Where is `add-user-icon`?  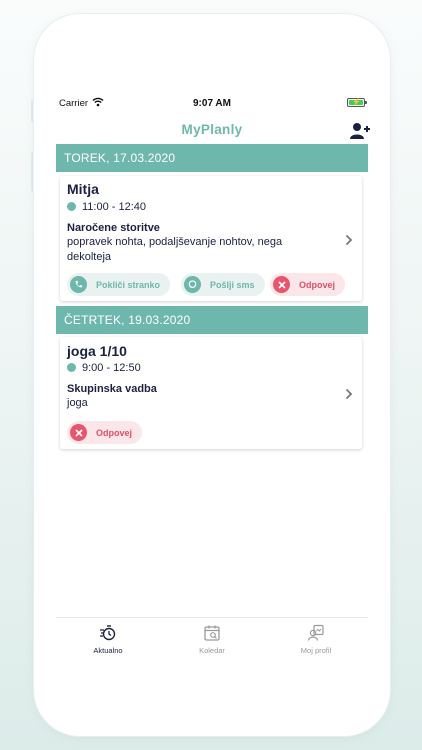
add-user-icon is located at coordinates (360, 131).